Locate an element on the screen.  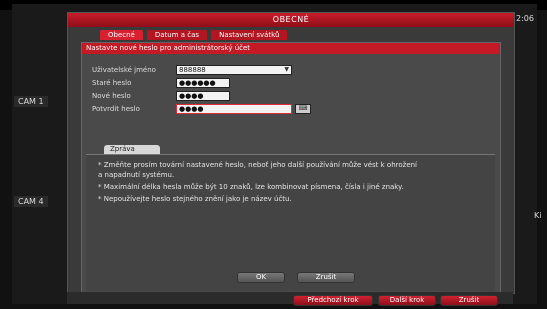
message-line: a napadnutí systému. is located at coordinates (136, 175).